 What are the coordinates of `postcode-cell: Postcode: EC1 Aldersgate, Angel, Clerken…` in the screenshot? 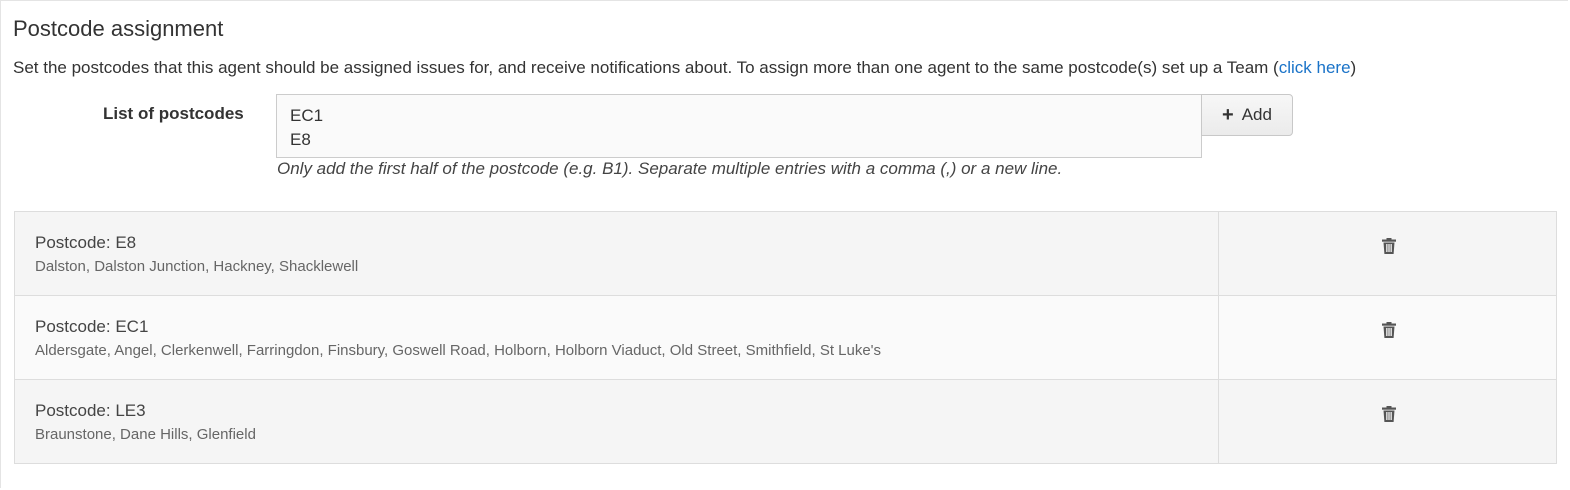 It's located at (617, 337).